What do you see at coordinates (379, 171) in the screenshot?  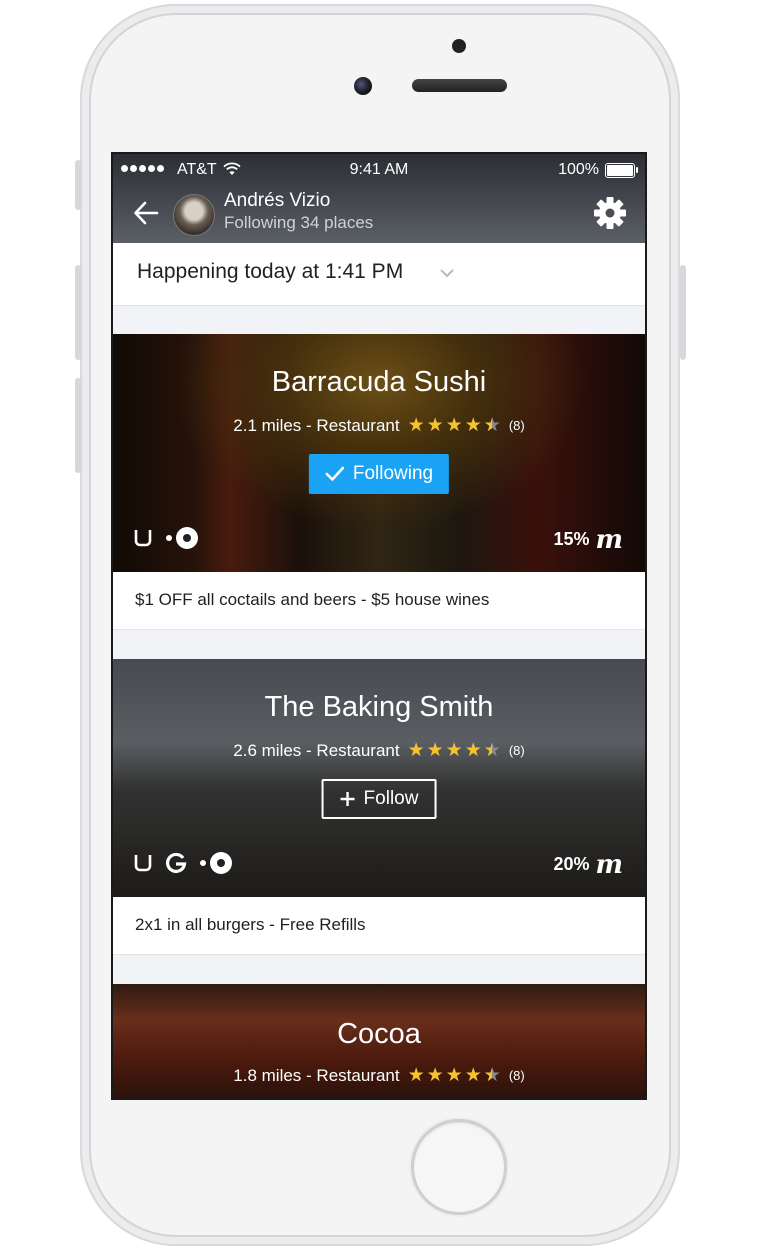 I see `status-bar: AT&T 9:41 AM 100%` at bounding box center [379, 171].